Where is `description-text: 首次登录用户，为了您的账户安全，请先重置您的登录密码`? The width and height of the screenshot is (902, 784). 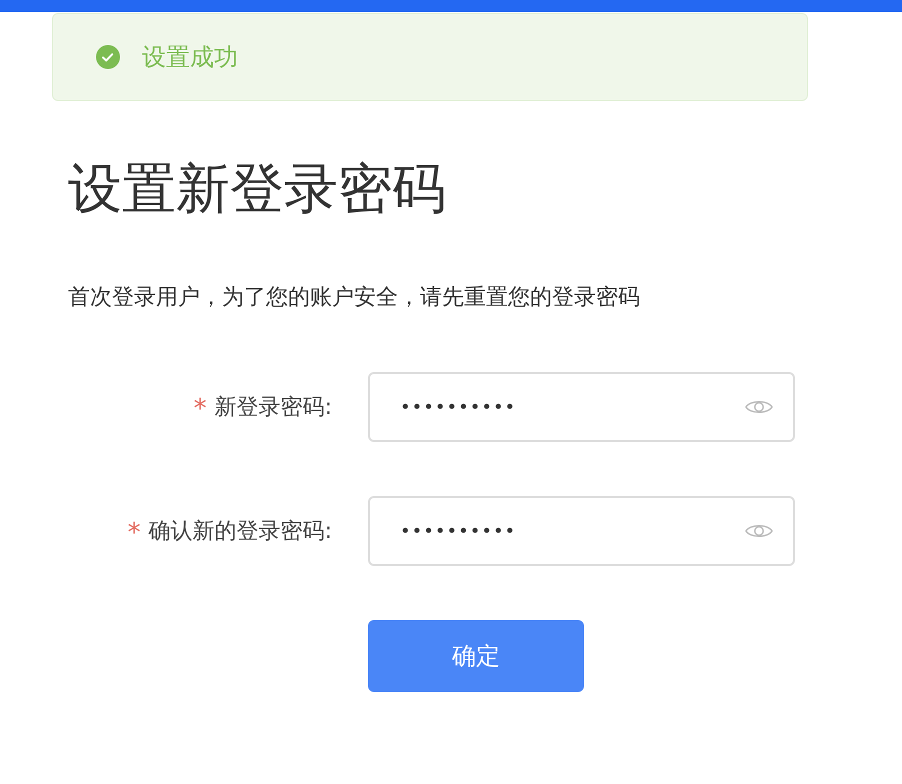 description-text: 首次登录用户，为了您的账户安全，请先重置您的登录密码 is located at coordinates (354, 298).